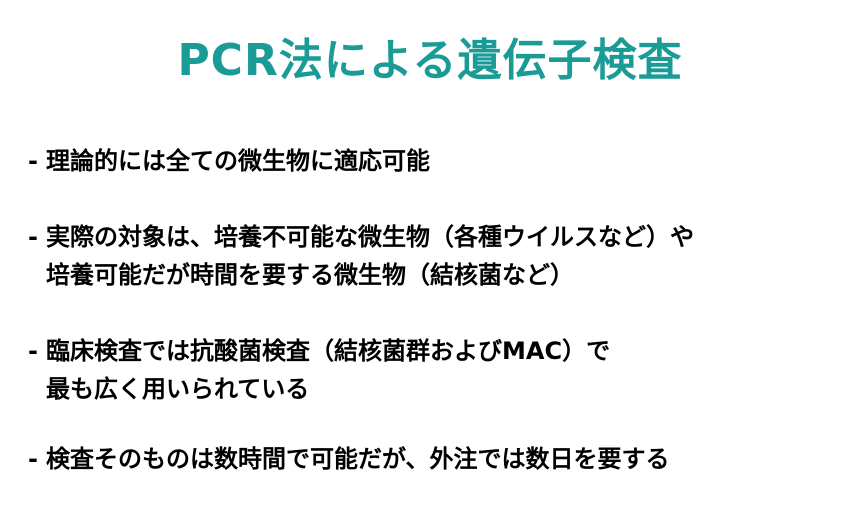 The image size is (860, 527). I want to click on bullet-text: 臨床検査では抗酸菌検査（結核菌群およびMAC）で, so click(328, 351).